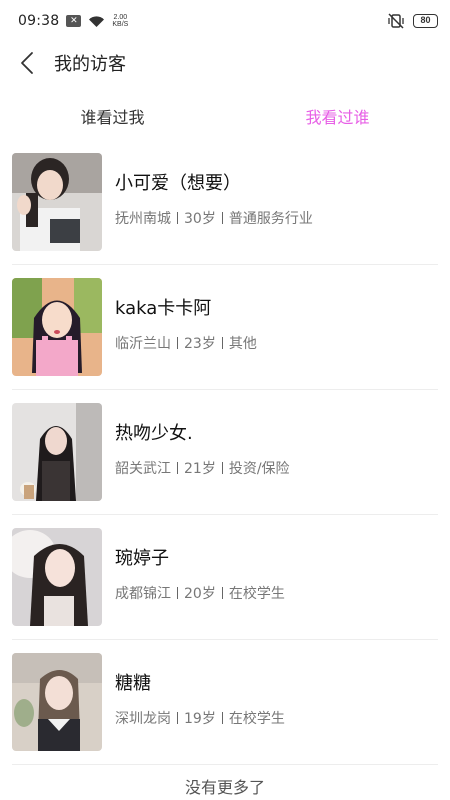 This screenshot has width=450, height=800. What do you see at coordinates (259, 469) in the screenshot?
I see `visitor-occupation: 投资/保险` at bounding box center [259, 469].